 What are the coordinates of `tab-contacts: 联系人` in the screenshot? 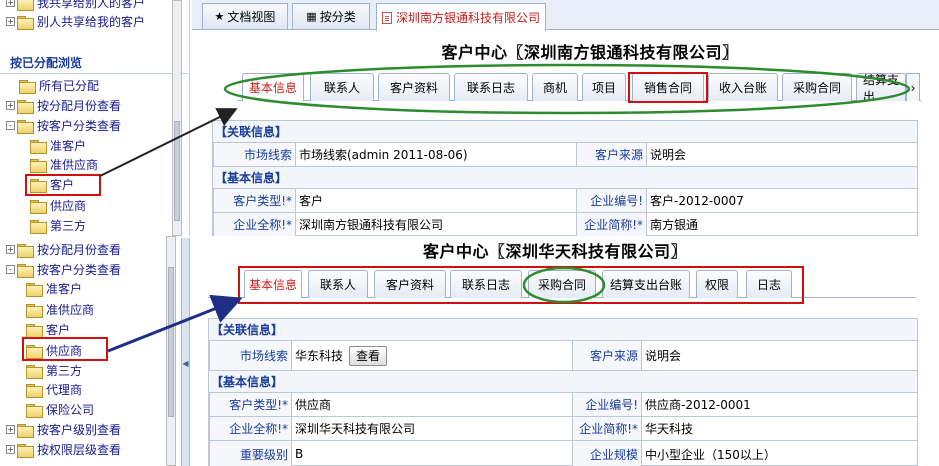 It's located at (342, 87).